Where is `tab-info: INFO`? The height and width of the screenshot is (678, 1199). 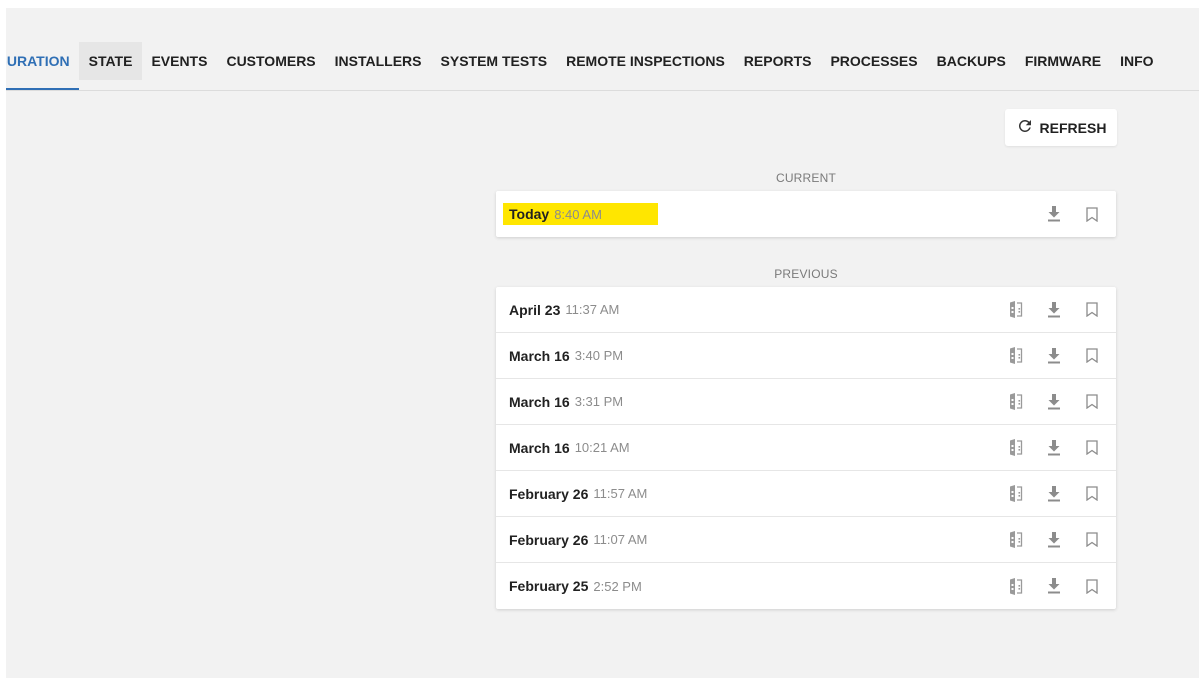 tab-info: INFO is located at coordinates (1137, 61).